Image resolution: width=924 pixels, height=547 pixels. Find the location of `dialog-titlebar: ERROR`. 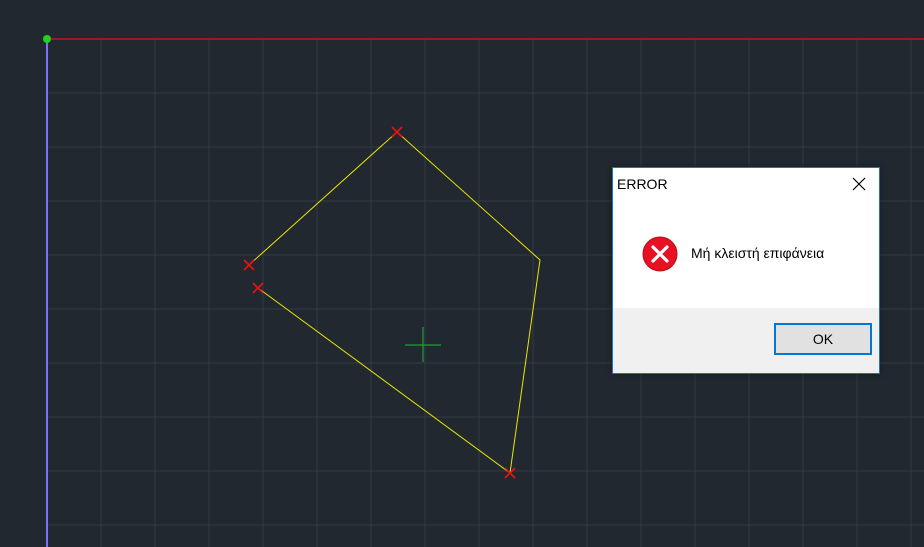

dialog-titlebar: ERROR is located at coordinates (746, 184).